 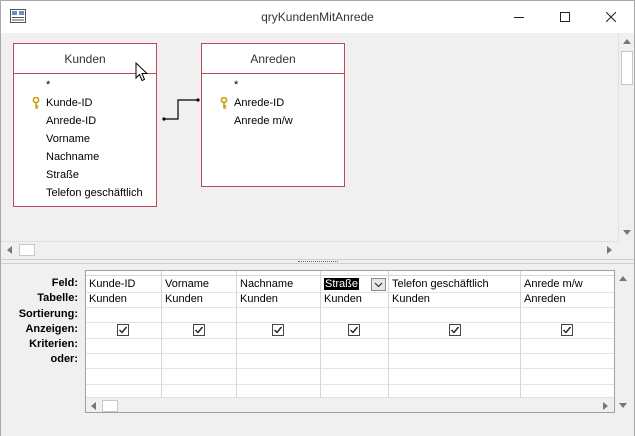 I want to click on grid-vertical-scrollbar, so click(x=623, y=339).